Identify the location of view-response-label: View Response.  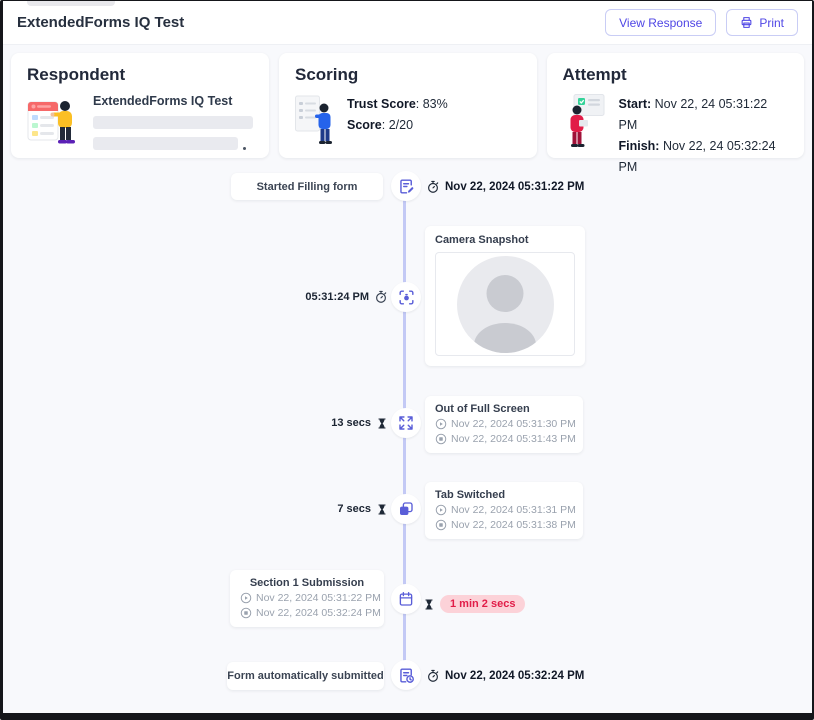
(661, 22).